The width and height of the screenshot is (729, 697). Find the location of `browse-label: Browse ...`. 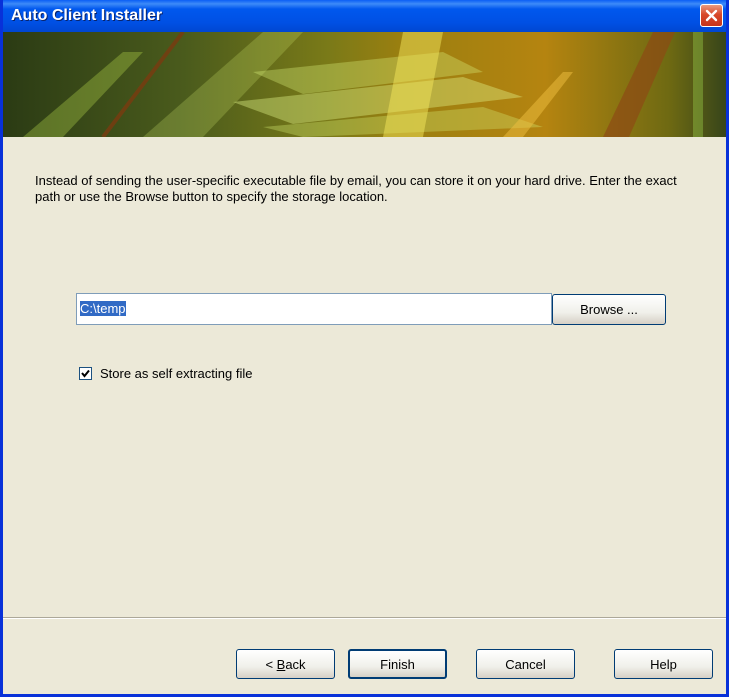

browse-label: Browse ... is located at coordinates (609, 309).